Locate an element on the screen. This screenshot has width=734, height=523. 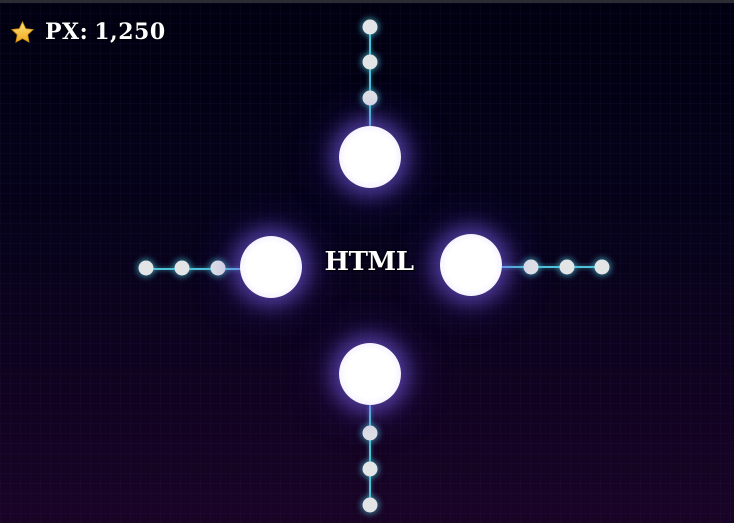
skill-tree-center-label: HTML is located at coordinates (369, 262).